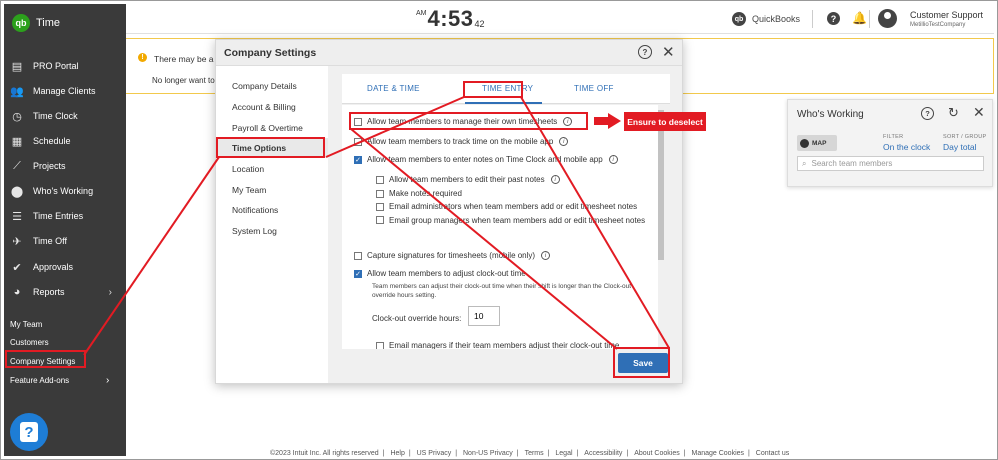 This screenshot has width=998, height=460. What do you see at coordinates (40, 380) in the screenshot?
I see `sidebar-item-label: Feature Add-ons` at bounding box center [40, 380].